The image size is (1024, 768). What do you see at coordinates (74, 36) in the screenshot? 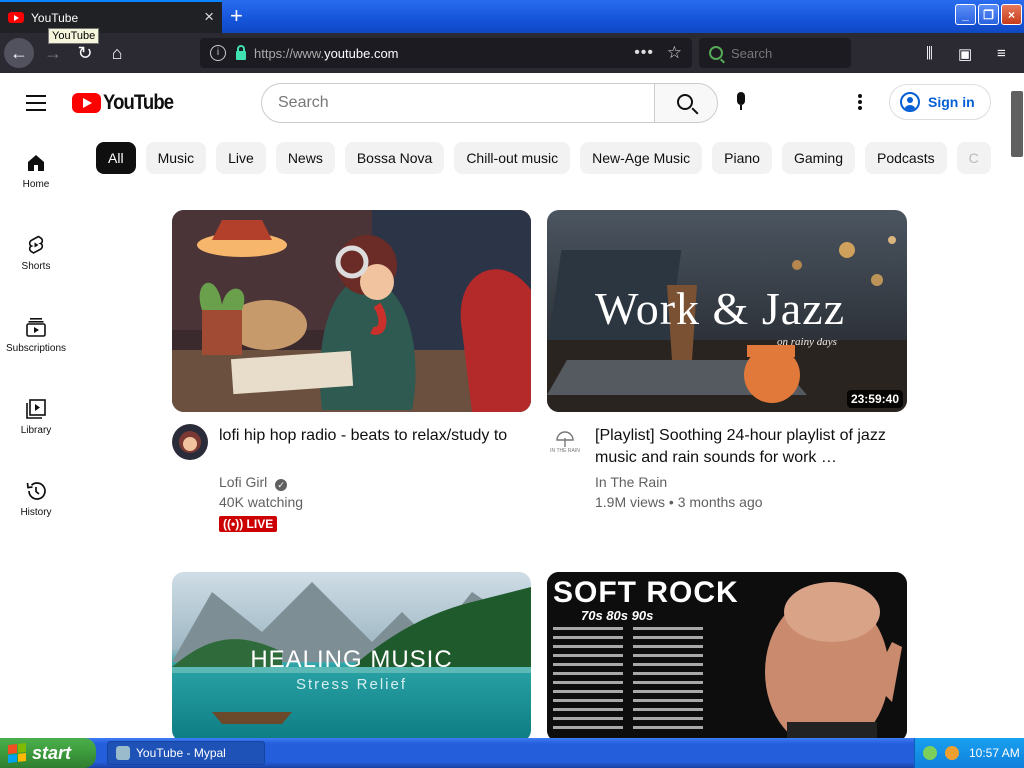
I see `tab-tooltip: YouTube` at bounding box center [74, 36].